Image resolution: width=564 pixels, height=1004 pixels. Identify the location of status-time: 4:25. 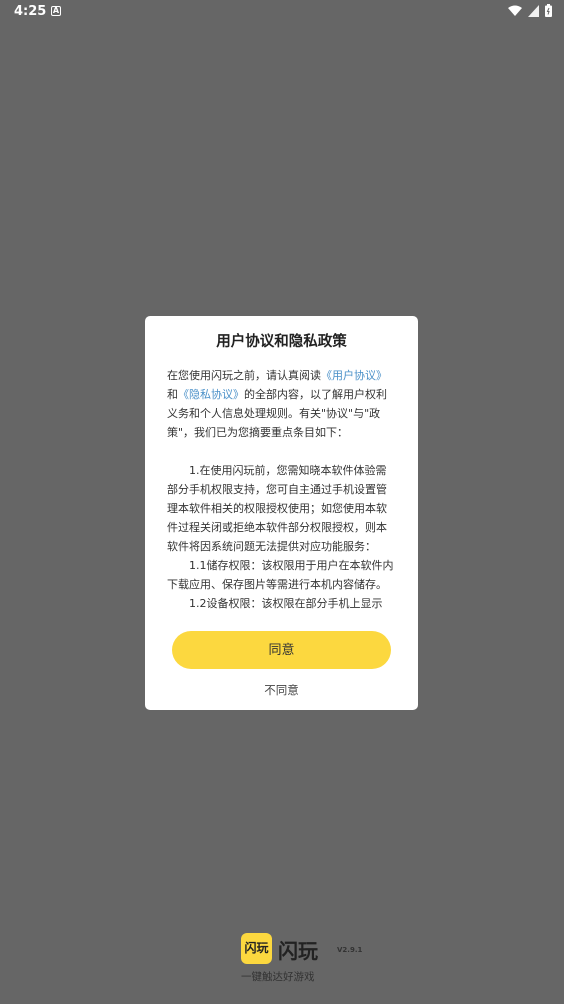
(30, 11).